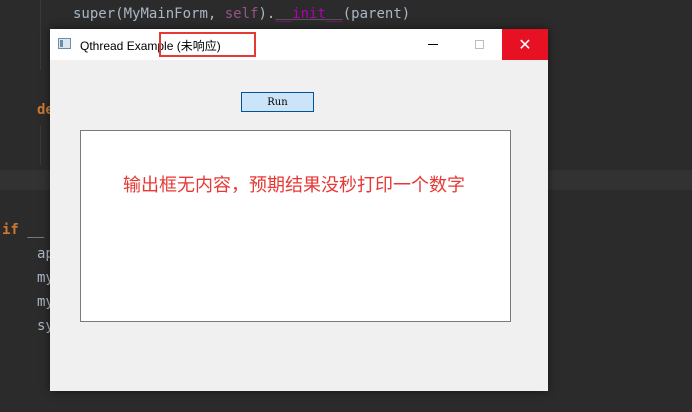 Image resolution: width=692 pixels, height=412 pixels. I want to click on minimize-icon, so click(433, 44).